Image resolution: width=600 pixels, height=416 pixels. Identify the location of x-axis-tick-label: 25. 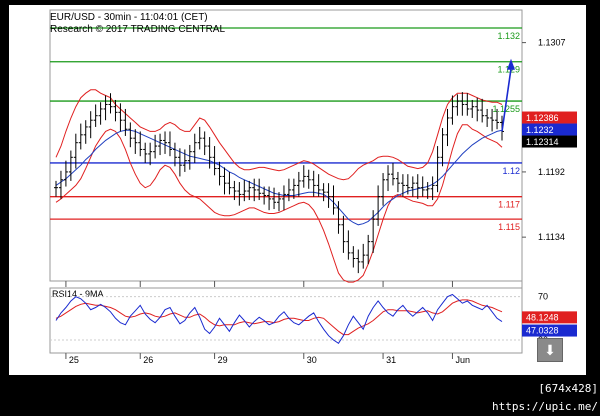
(74, 360).